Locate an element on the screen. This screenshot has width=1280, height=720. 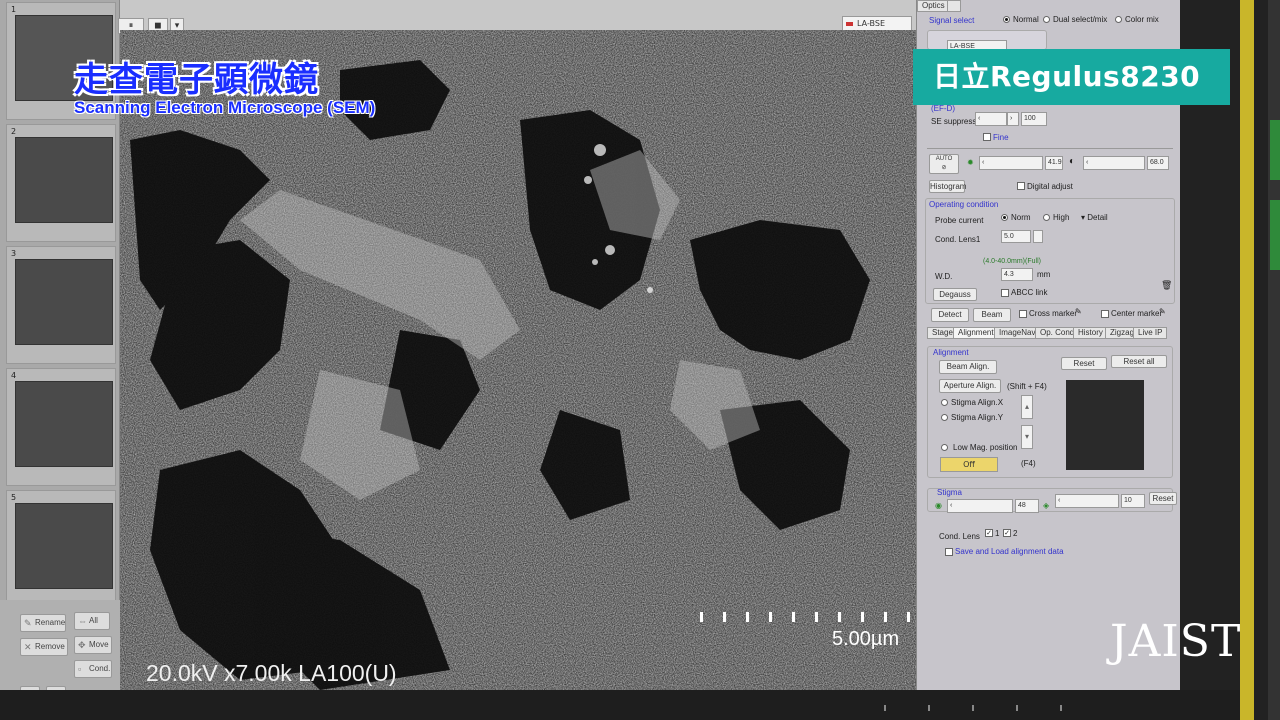
cond-lens1-label: Cond. Lens1 is located at coordinates (958, 239).